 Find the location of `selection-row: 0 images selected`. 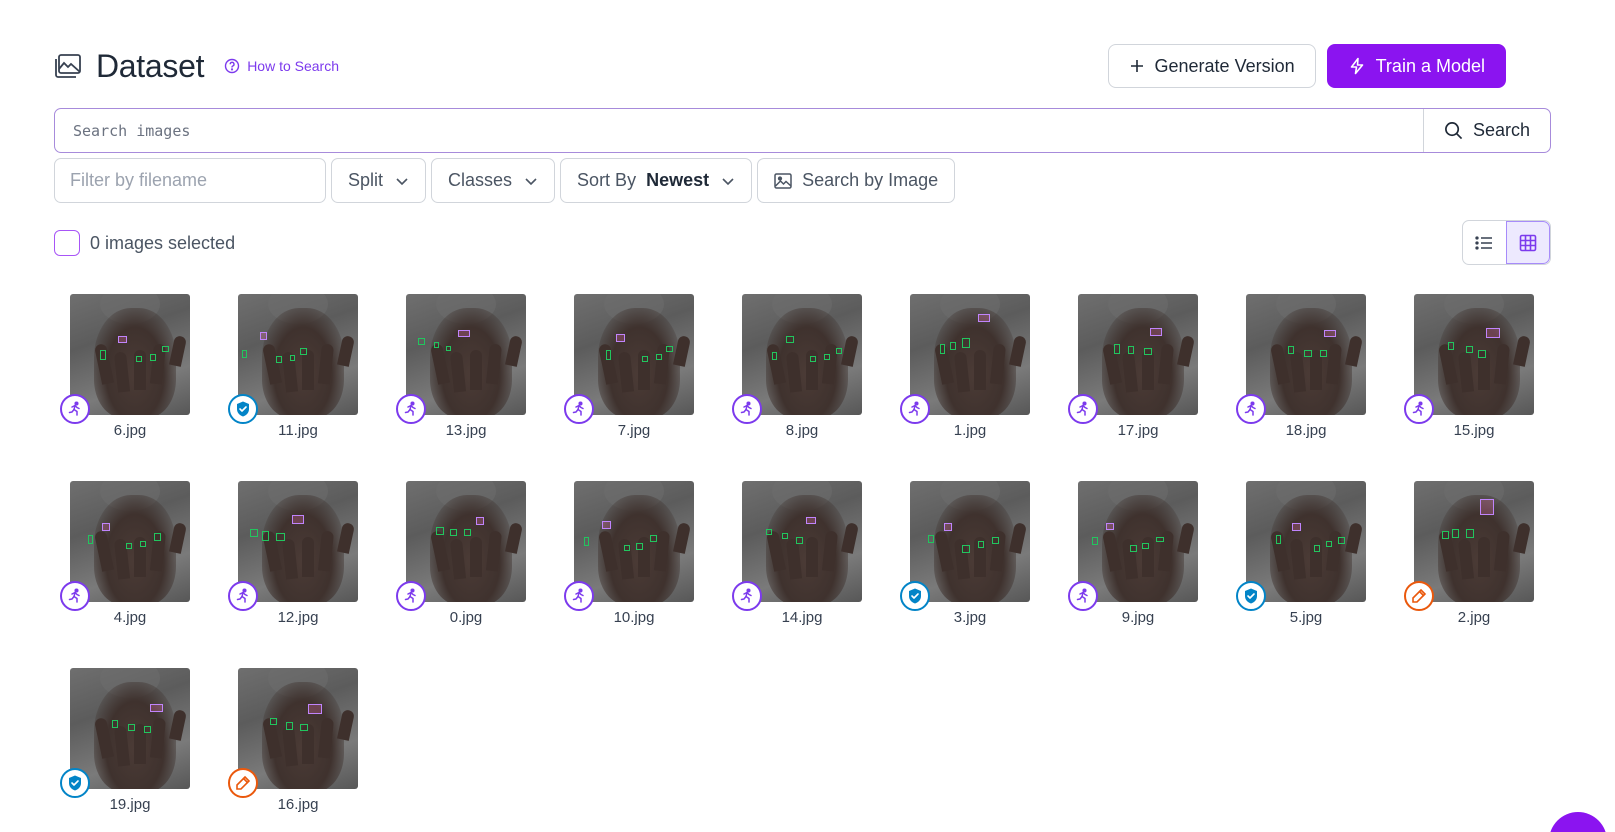

selection-row: 0 images selected is located at coordinates (144, 243).